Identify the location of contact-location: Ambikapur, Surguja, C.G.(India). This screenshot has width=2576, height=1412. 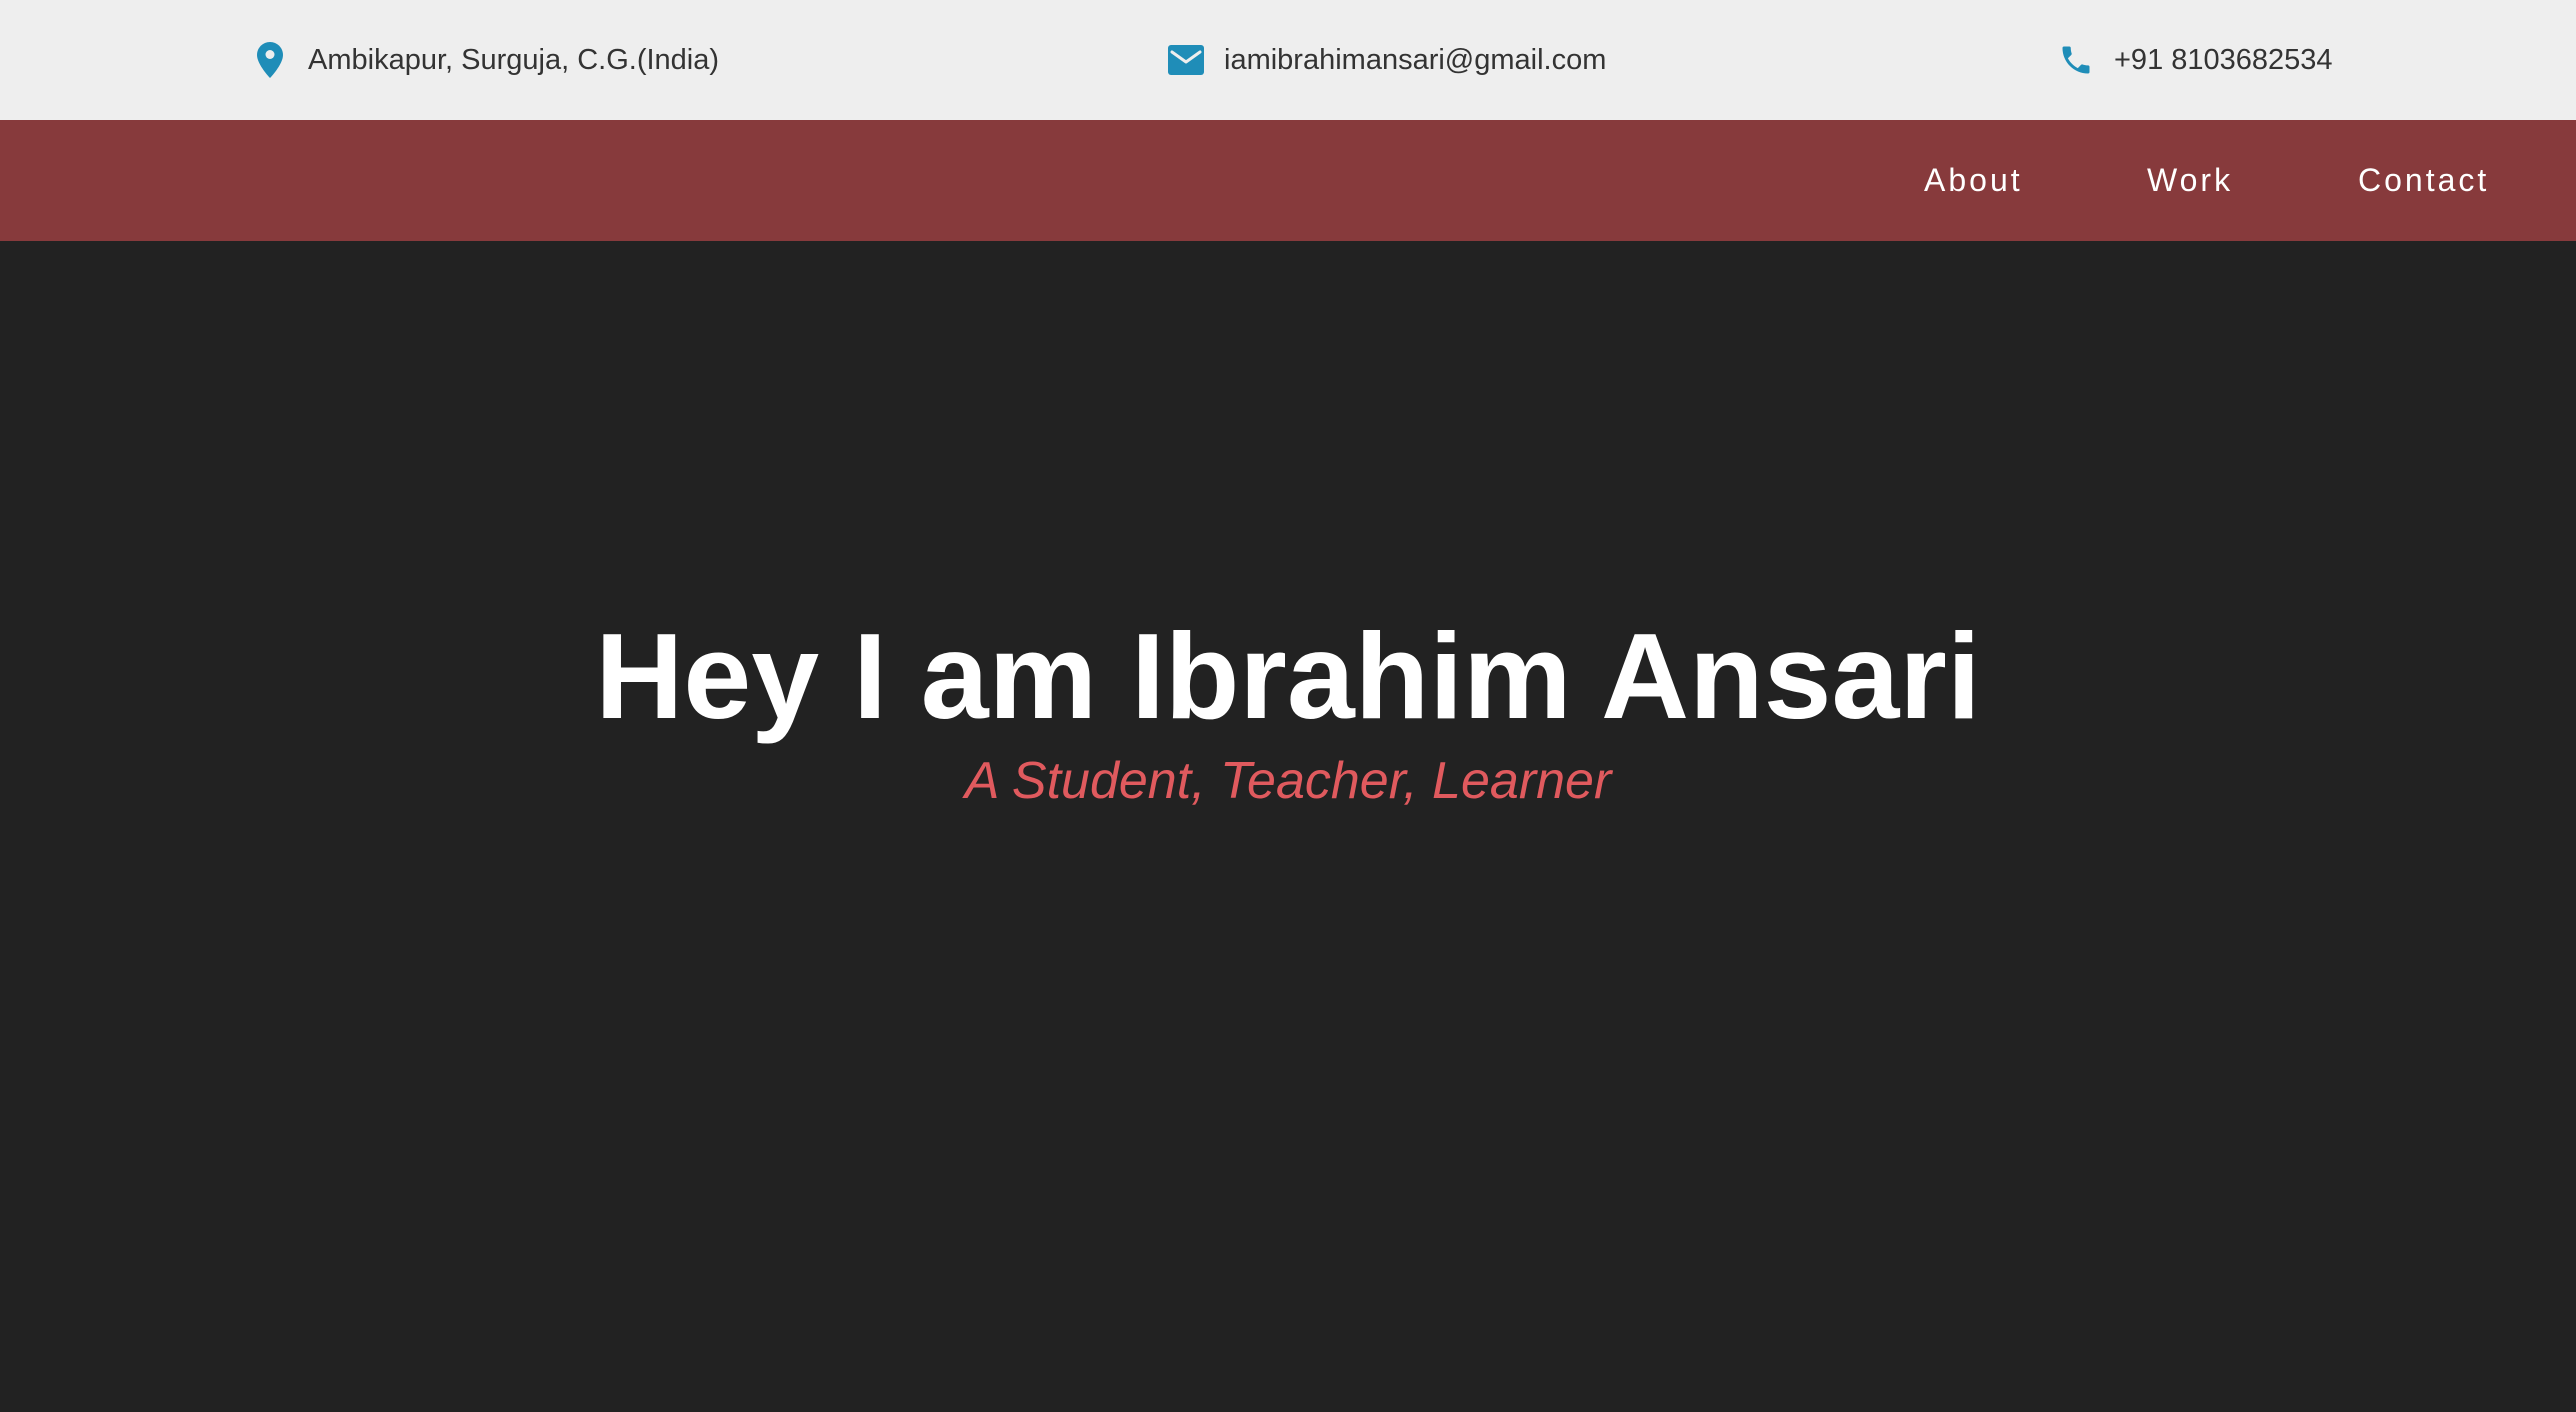
(484, 60).